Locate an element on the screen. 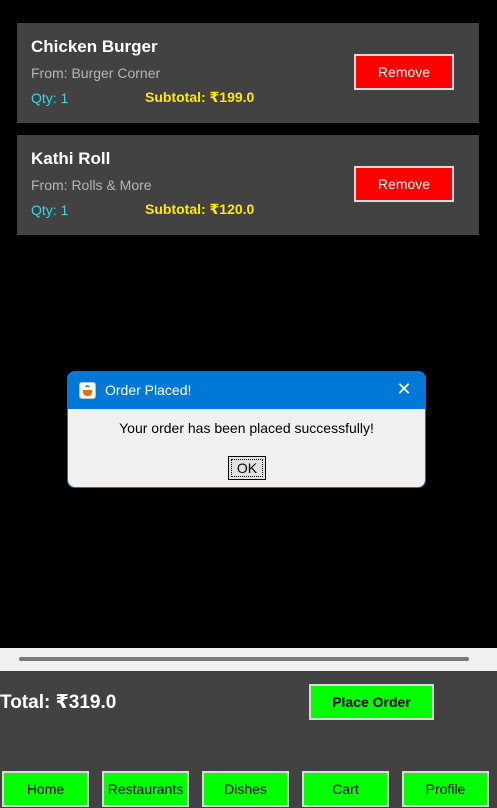 This screenshot has width=497, height=808. item-name: Chicken Burger is located at coordinates (94, 46).